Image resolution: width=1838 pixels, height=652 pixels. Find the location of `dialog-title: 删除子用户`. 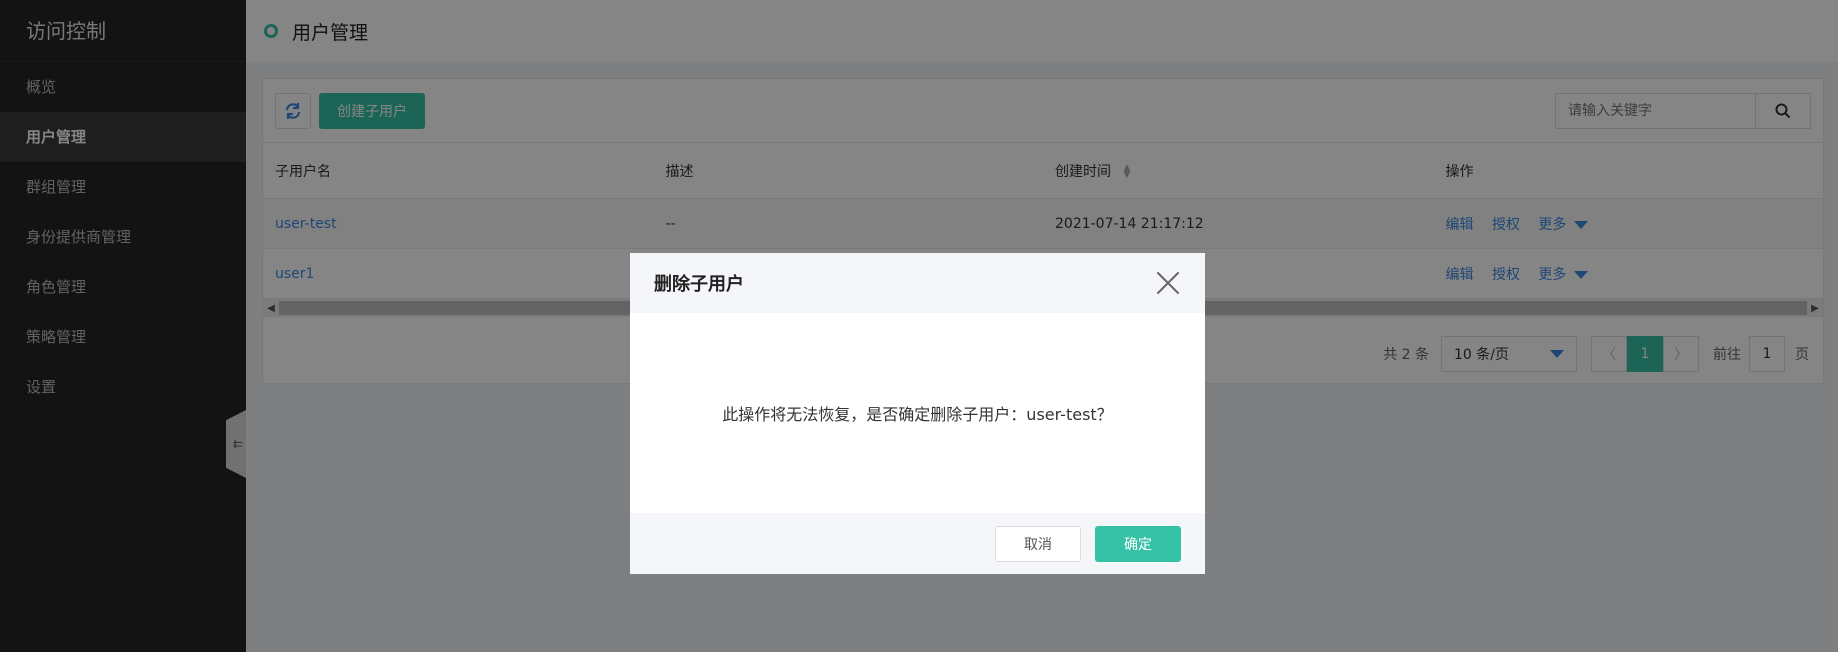

dialog-title: 删除子用户 is located at coordinates (699, 284).